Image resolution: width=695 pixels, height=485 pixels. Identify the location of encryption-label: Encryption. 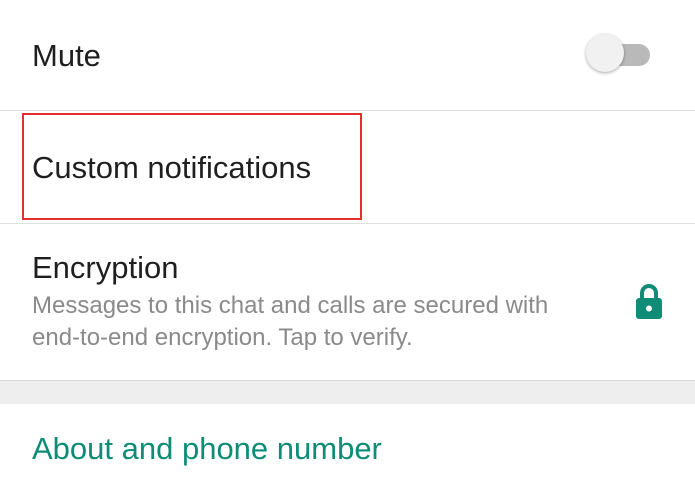
(105, 267).